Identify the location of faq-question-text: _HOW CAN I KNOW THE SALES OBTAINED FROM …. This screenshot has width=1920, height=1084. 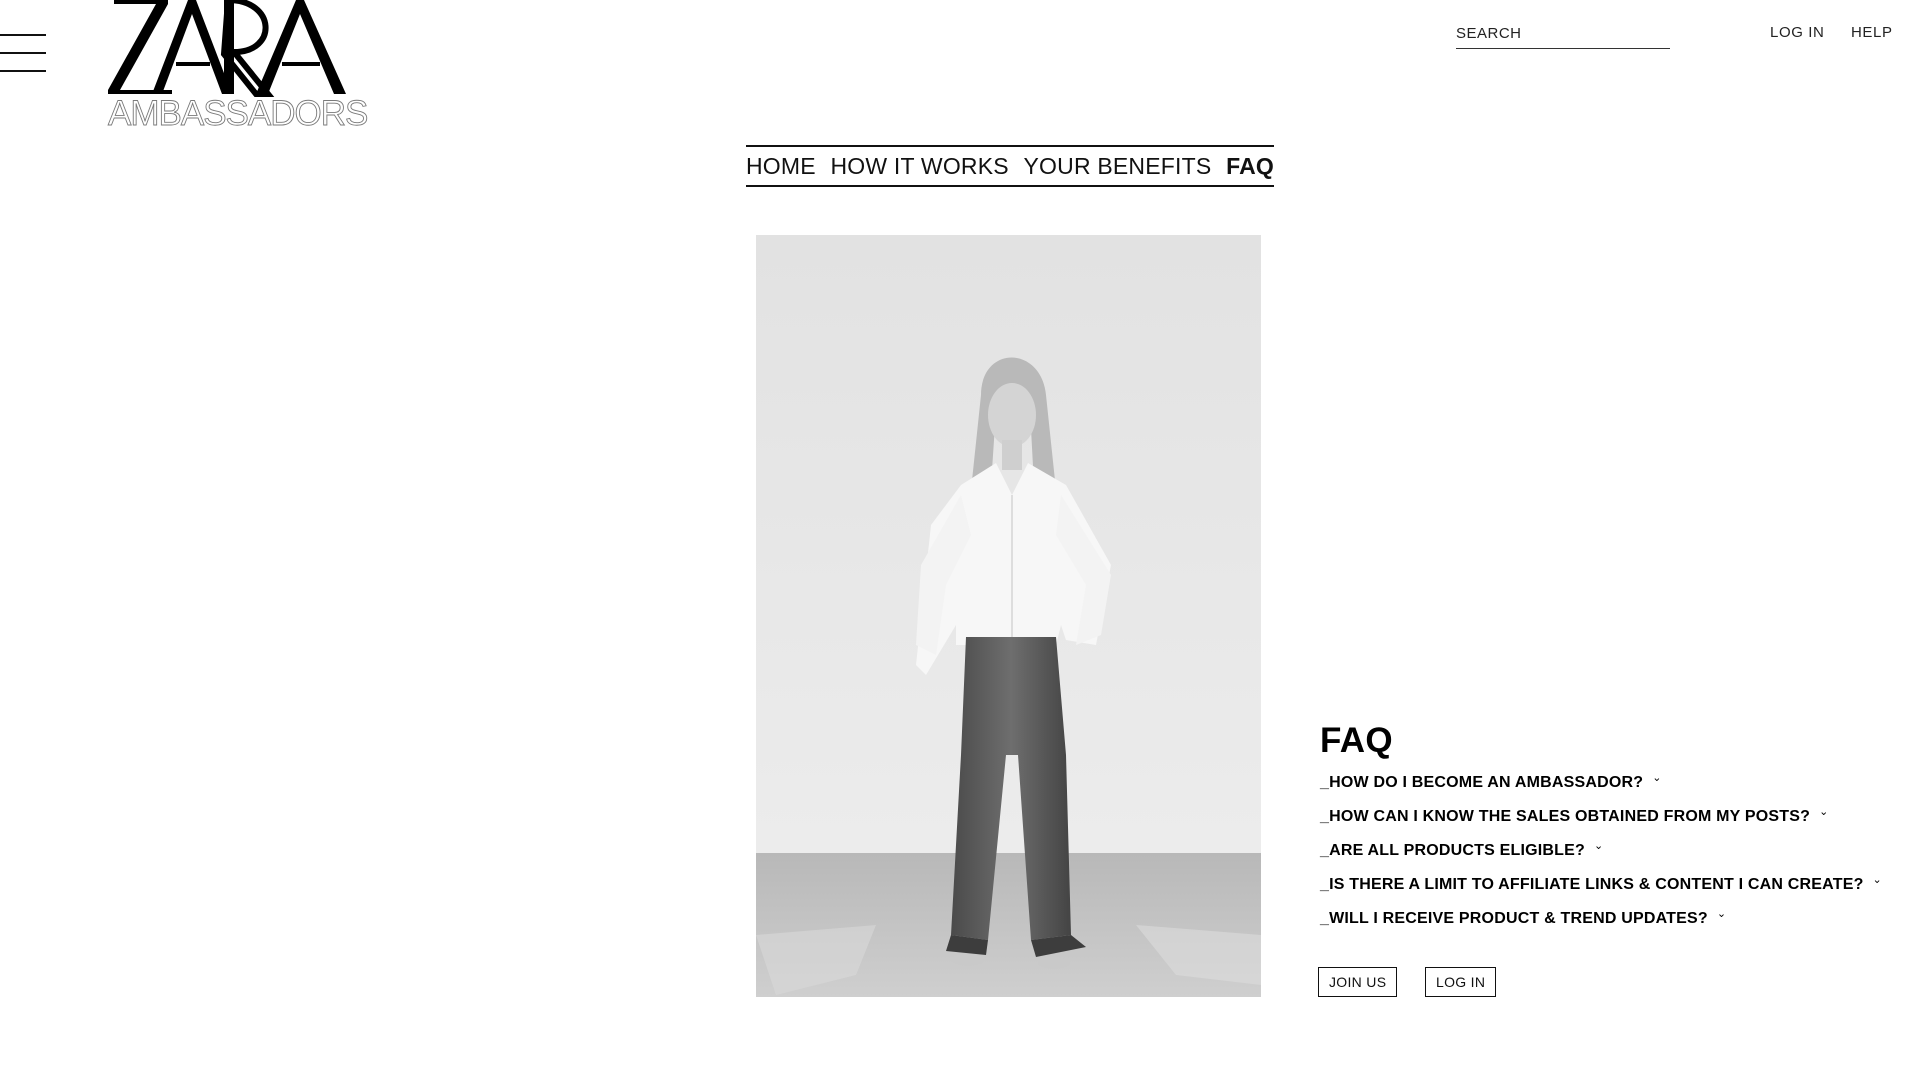
(1565, 816).